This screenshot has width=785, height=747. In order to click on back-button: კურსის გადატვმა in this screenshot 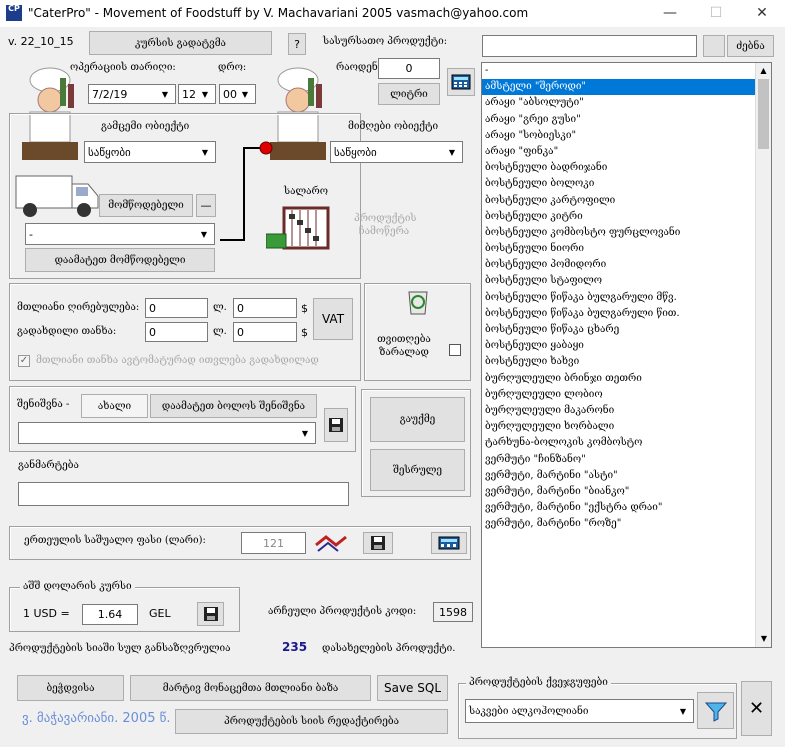, I will do `click(180, 43)`.